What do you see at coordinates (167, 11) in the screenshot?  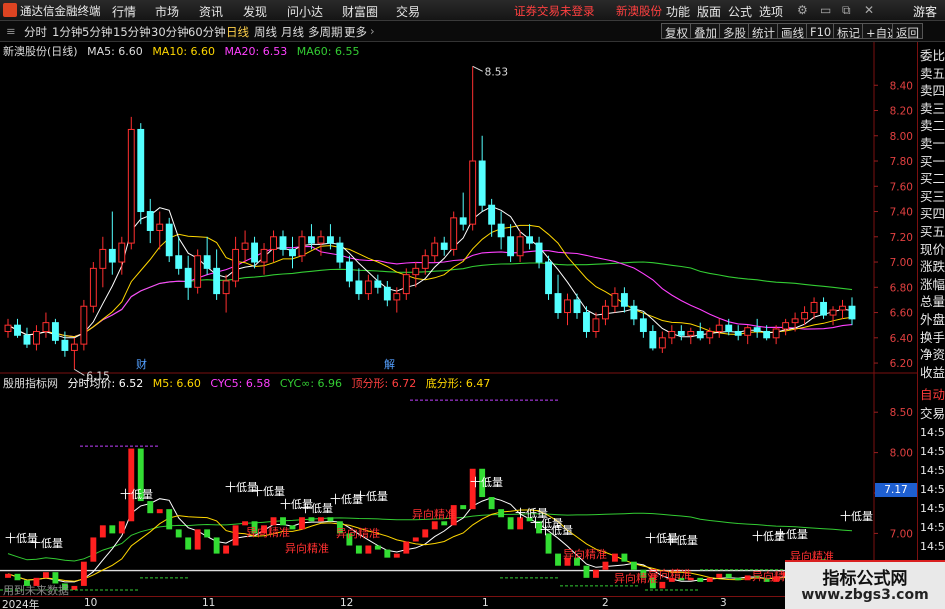 I see `menu-market: 市场` at bounding box center [167, 11].